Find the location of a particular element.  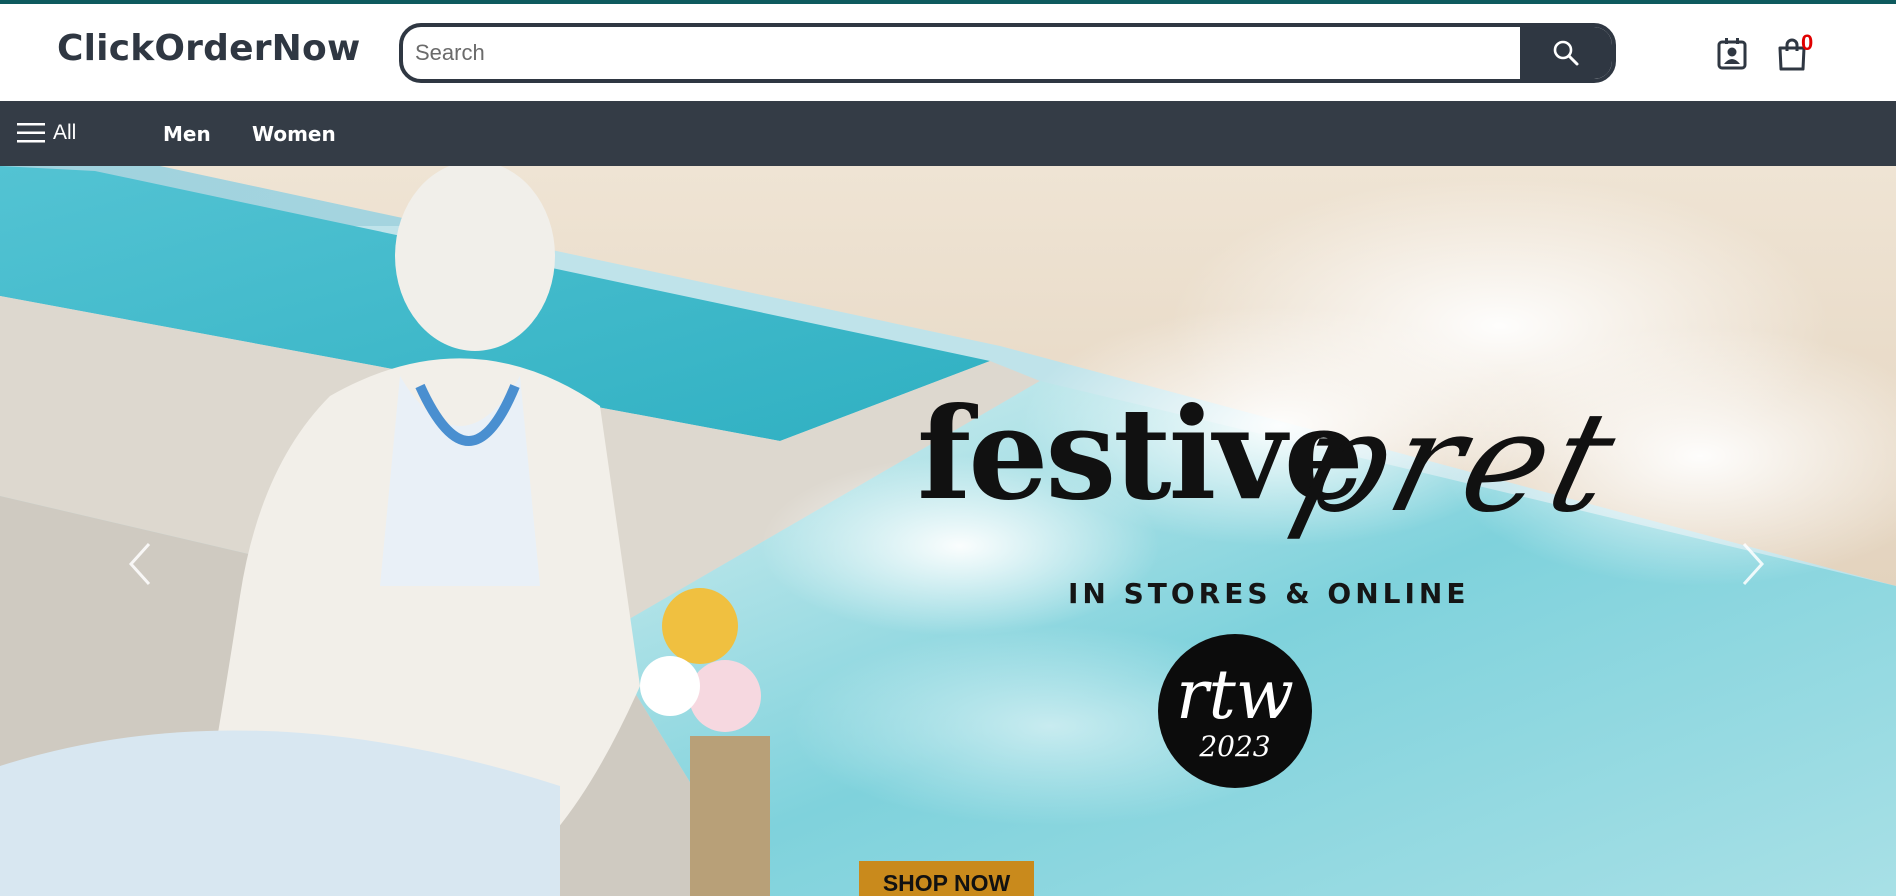

profile-icon is located at coordinates (1732, 54).